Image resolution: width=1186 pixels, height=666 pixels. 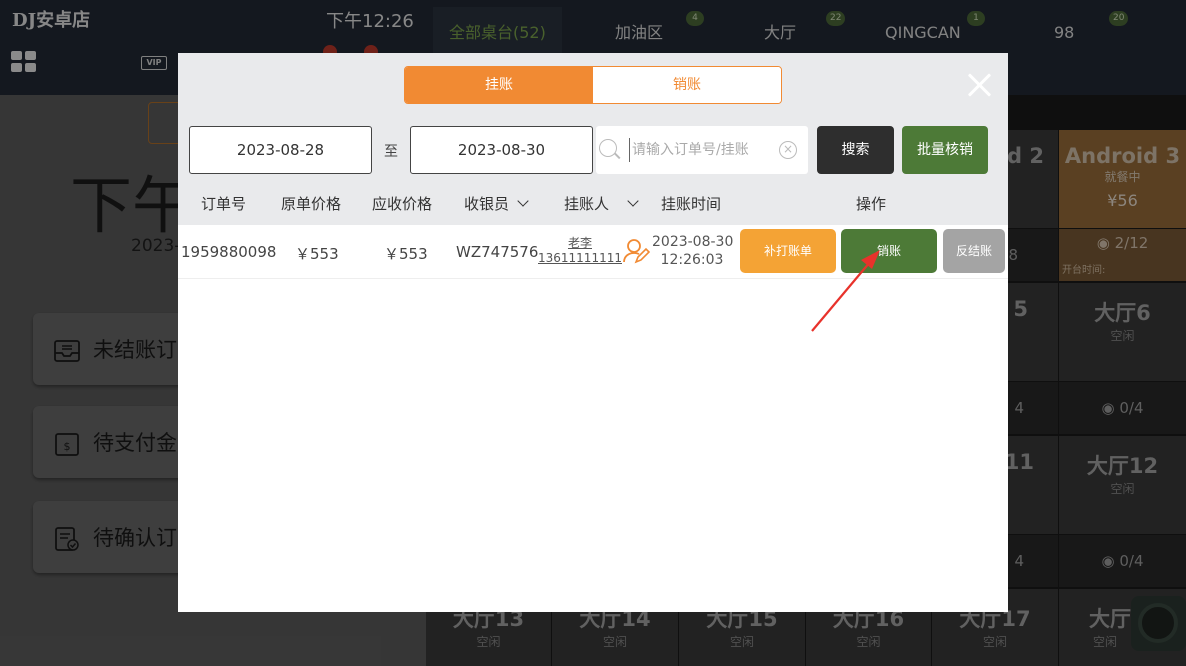 What do you see at coordinates (406, 254) in the screenshot?
I see `receivable-price: ￥553` at bounding box center [406, 254].